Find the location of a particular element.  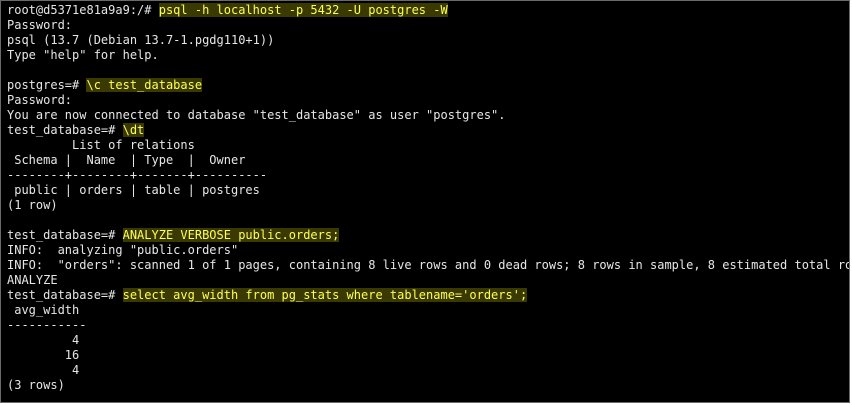

table-header: avg_width is located at coordinates (43, 310).